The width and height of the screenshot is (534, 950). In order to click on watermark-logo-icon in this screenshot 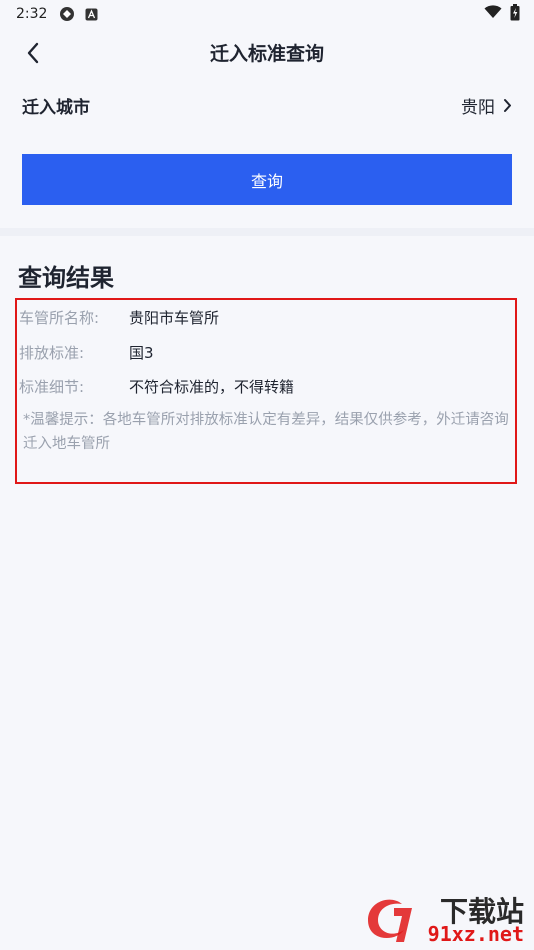, I will do `click(390, 920)`.